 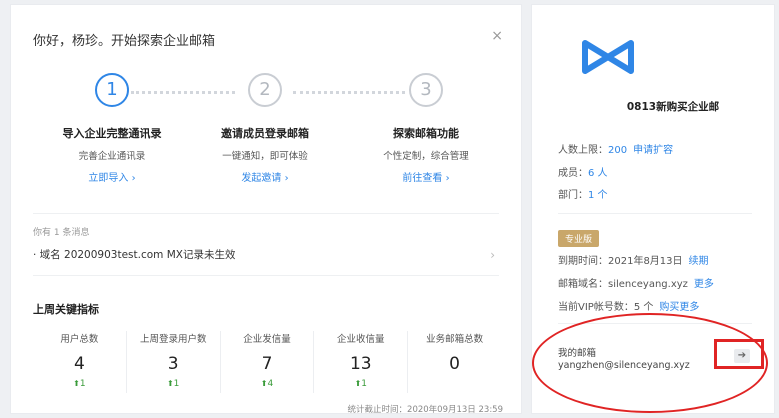 What do you see at coordinates (425, 176) in the screenshot?
I see `view-features-link: 前往查看 ›` at bounding box center [425, 176].